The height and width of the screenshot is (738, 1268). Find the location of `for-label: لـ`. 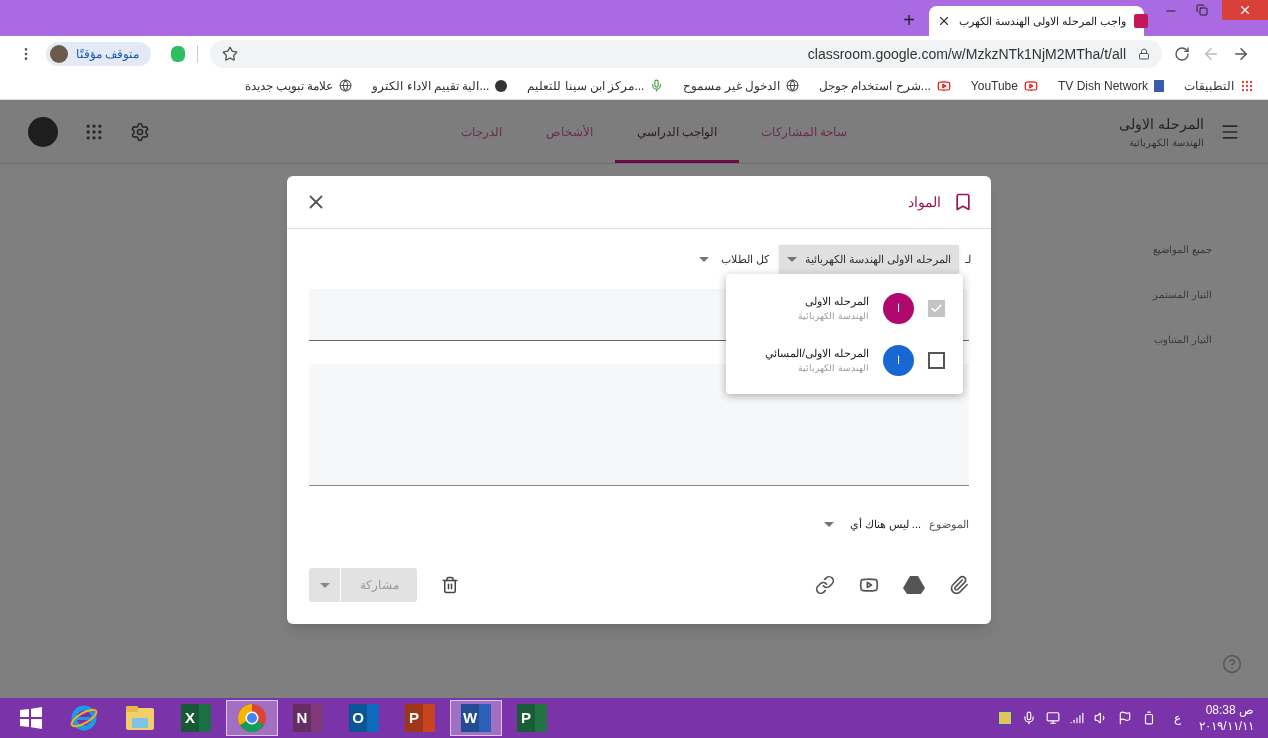

for-label: لـ is located at coordinates (968, 259).